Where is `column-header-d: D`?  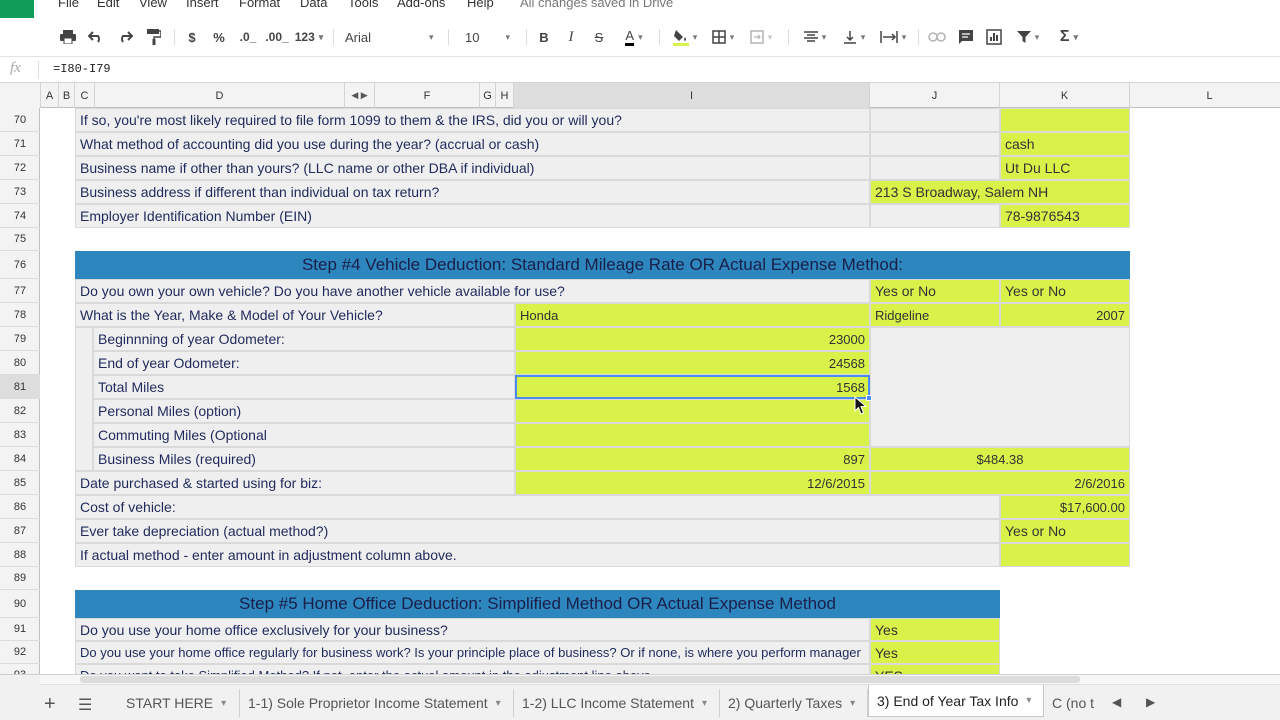
column-header-d: D is located at coordinates (220, 95).